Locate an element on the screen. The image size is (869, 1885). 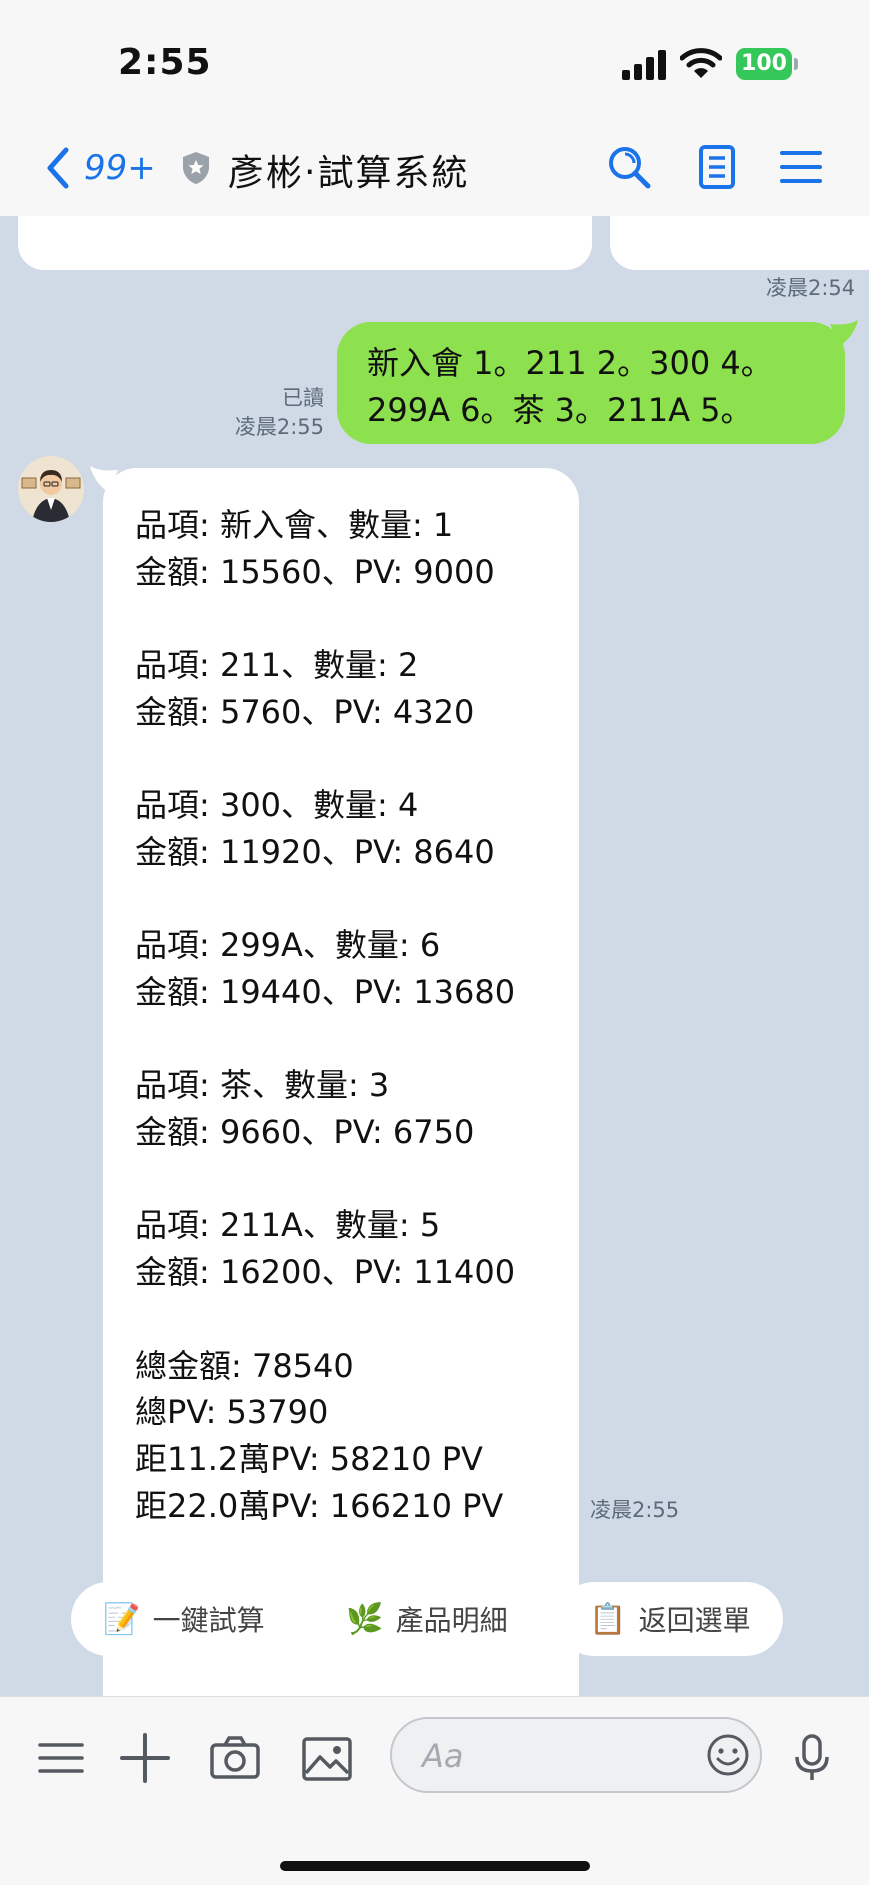
chat-header: 99+ 彥彬‧試算系統 is located at coordinates (434, 168).